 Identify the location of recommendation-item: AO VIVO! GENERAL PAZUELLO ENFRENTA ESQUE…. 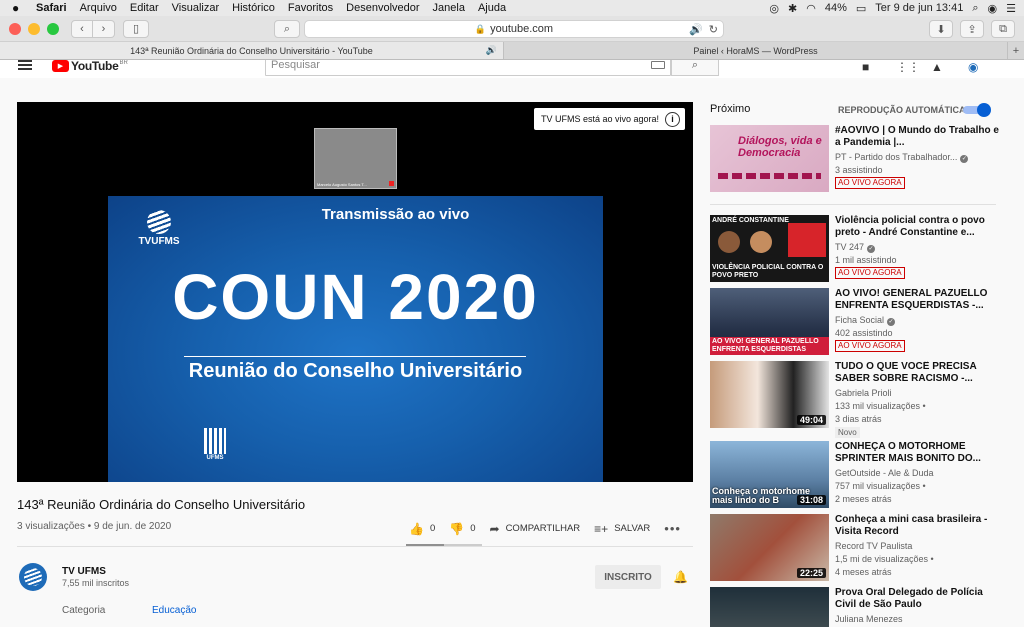
(860, 322).